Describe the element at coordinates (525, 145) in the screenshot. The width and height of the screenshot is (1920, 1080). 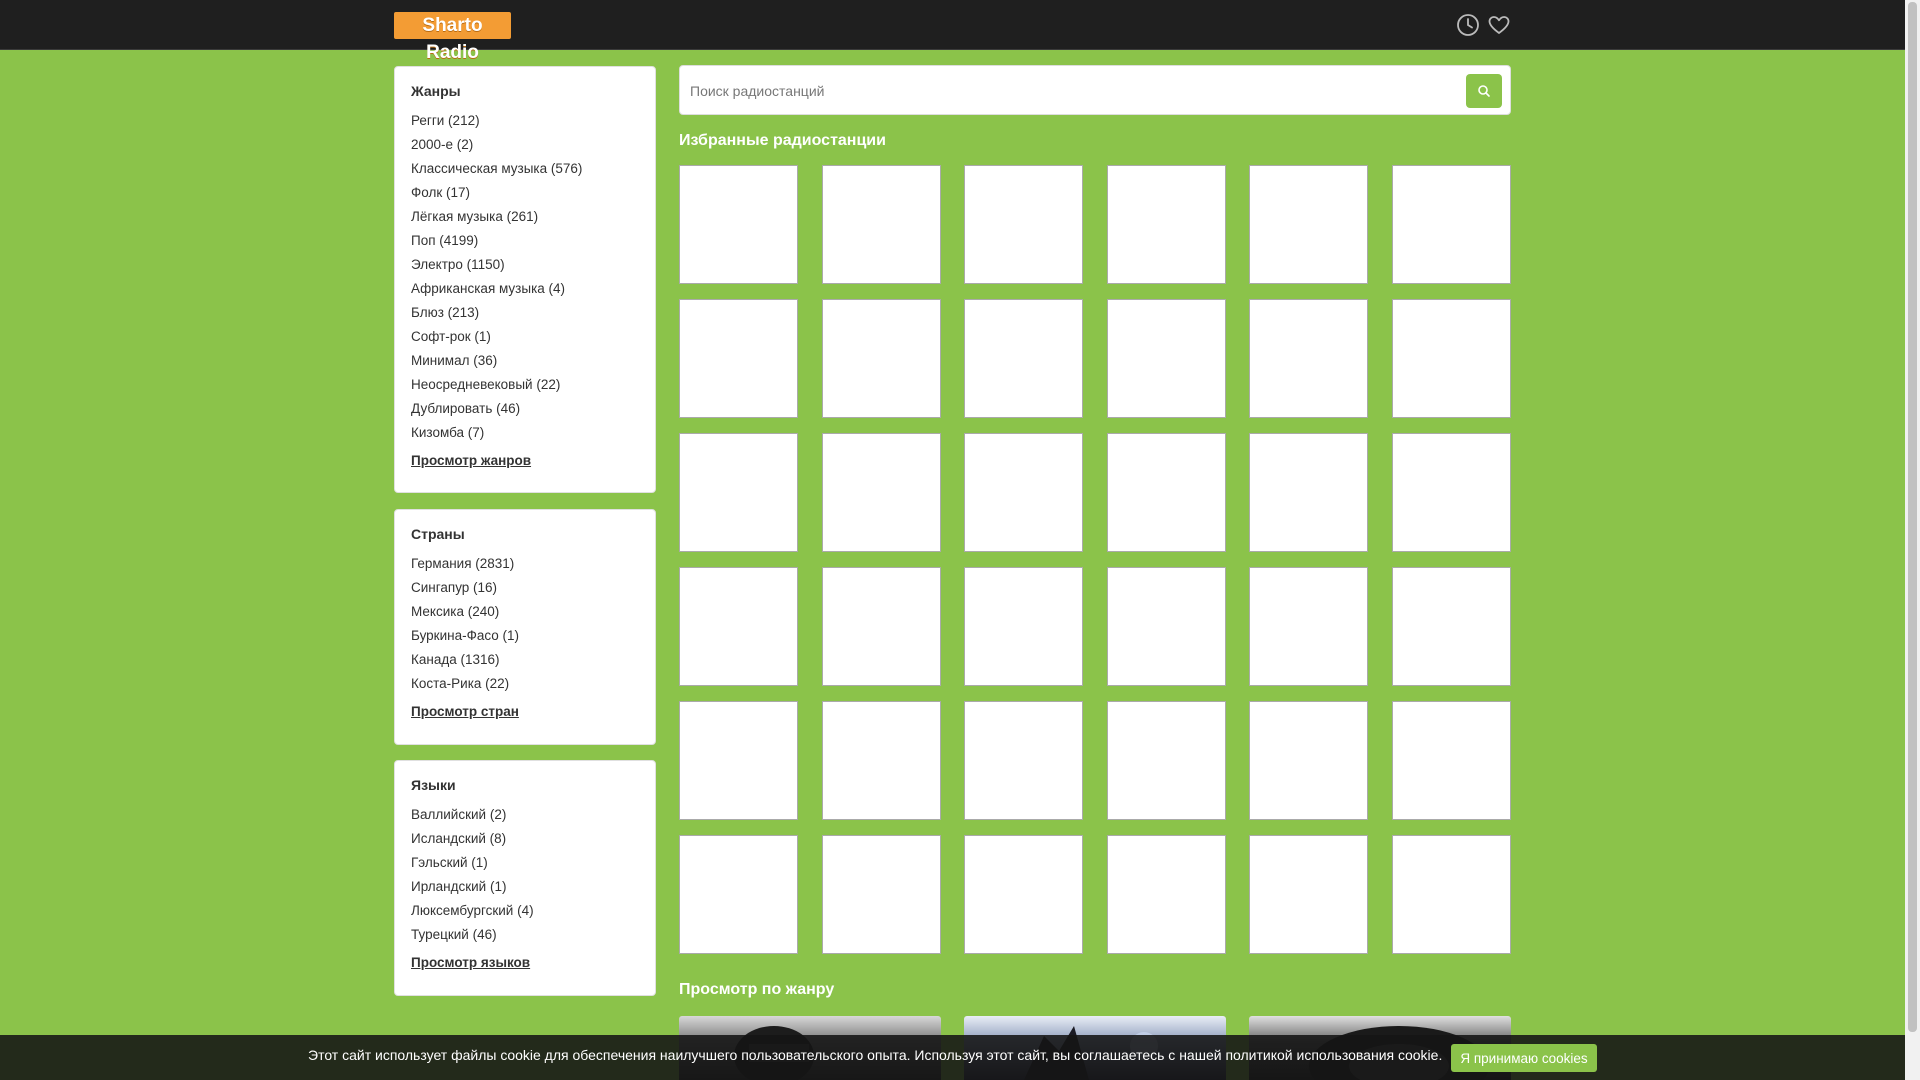
I see `genre-link: 2000-е (2)` at that location.